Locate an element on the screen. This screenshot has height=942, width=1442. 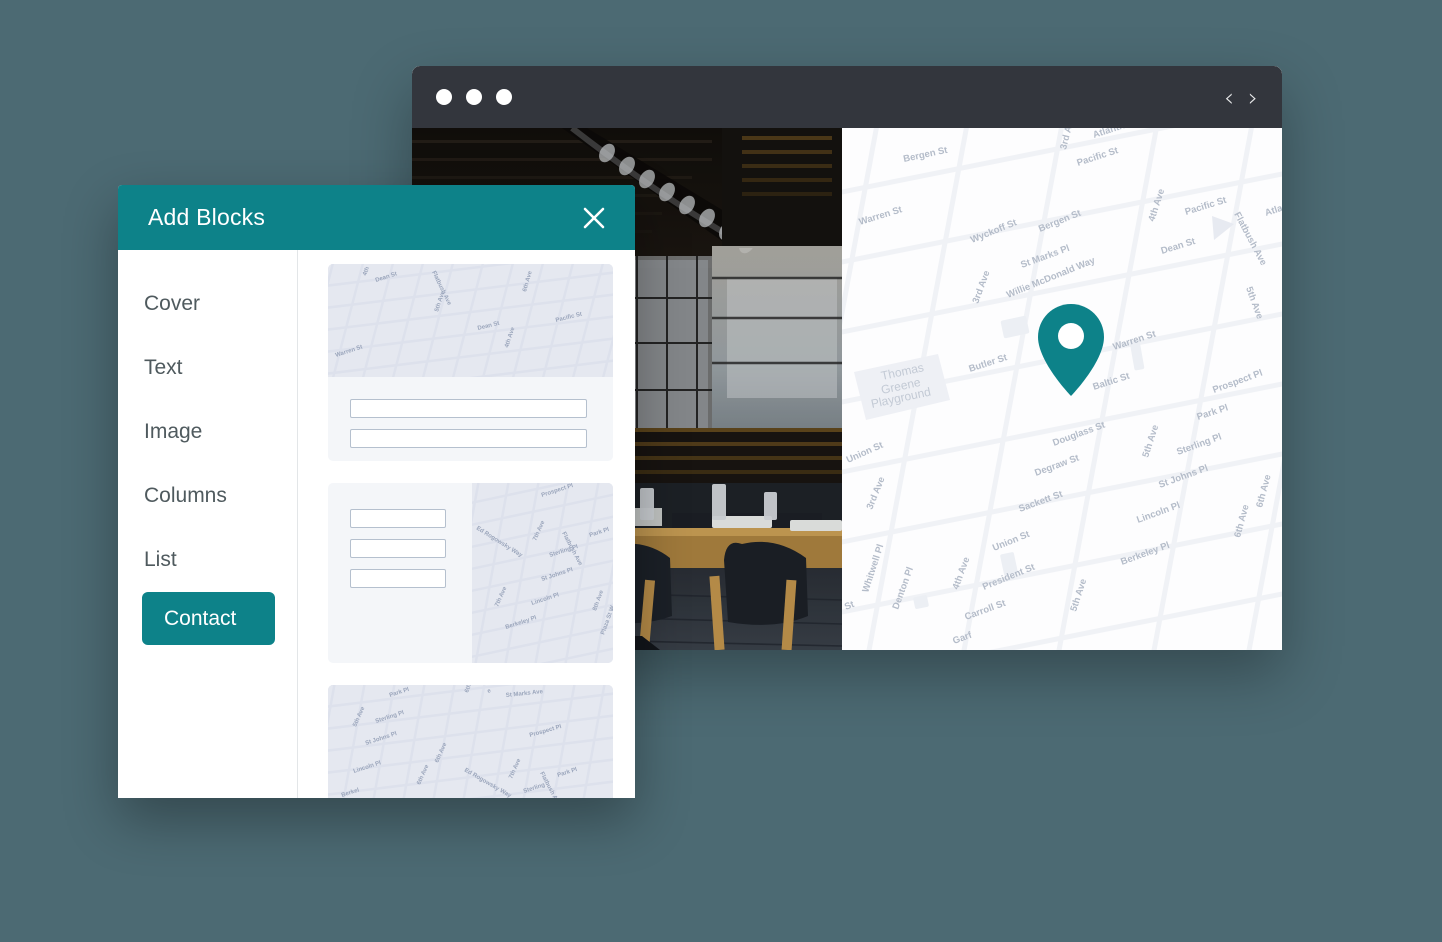
close-icon is located at coordinates (594, 218).